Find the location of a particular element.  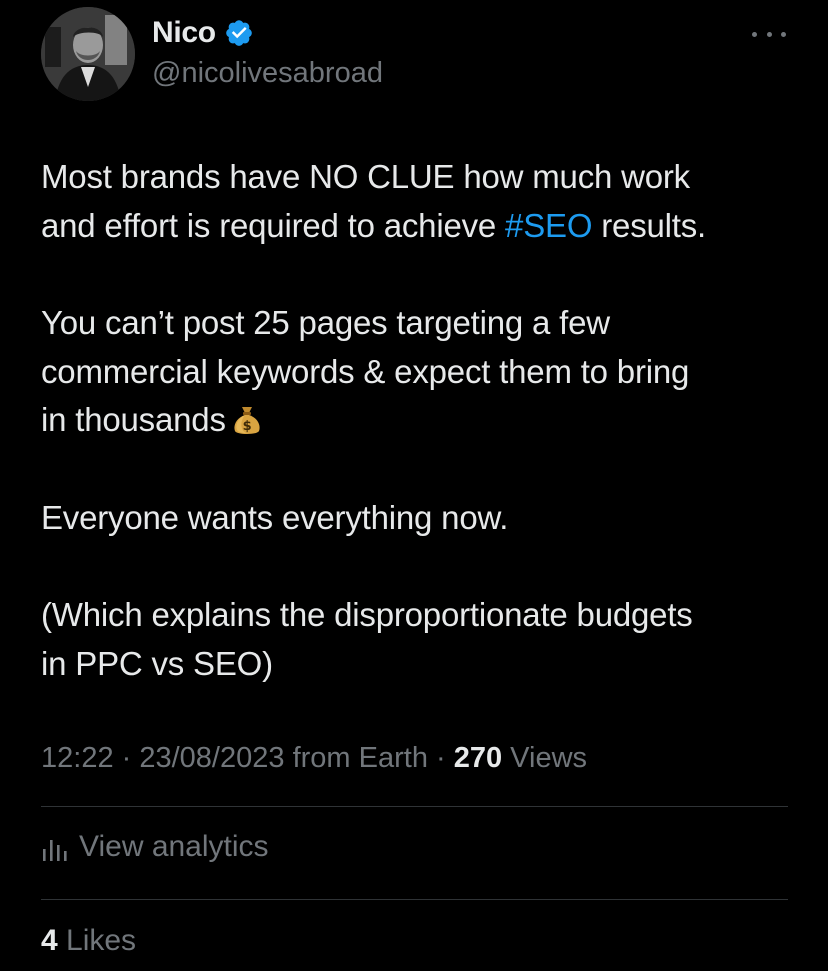

tweet-text-line: in PPC vs SEO) is located at coordinates (157, 663).